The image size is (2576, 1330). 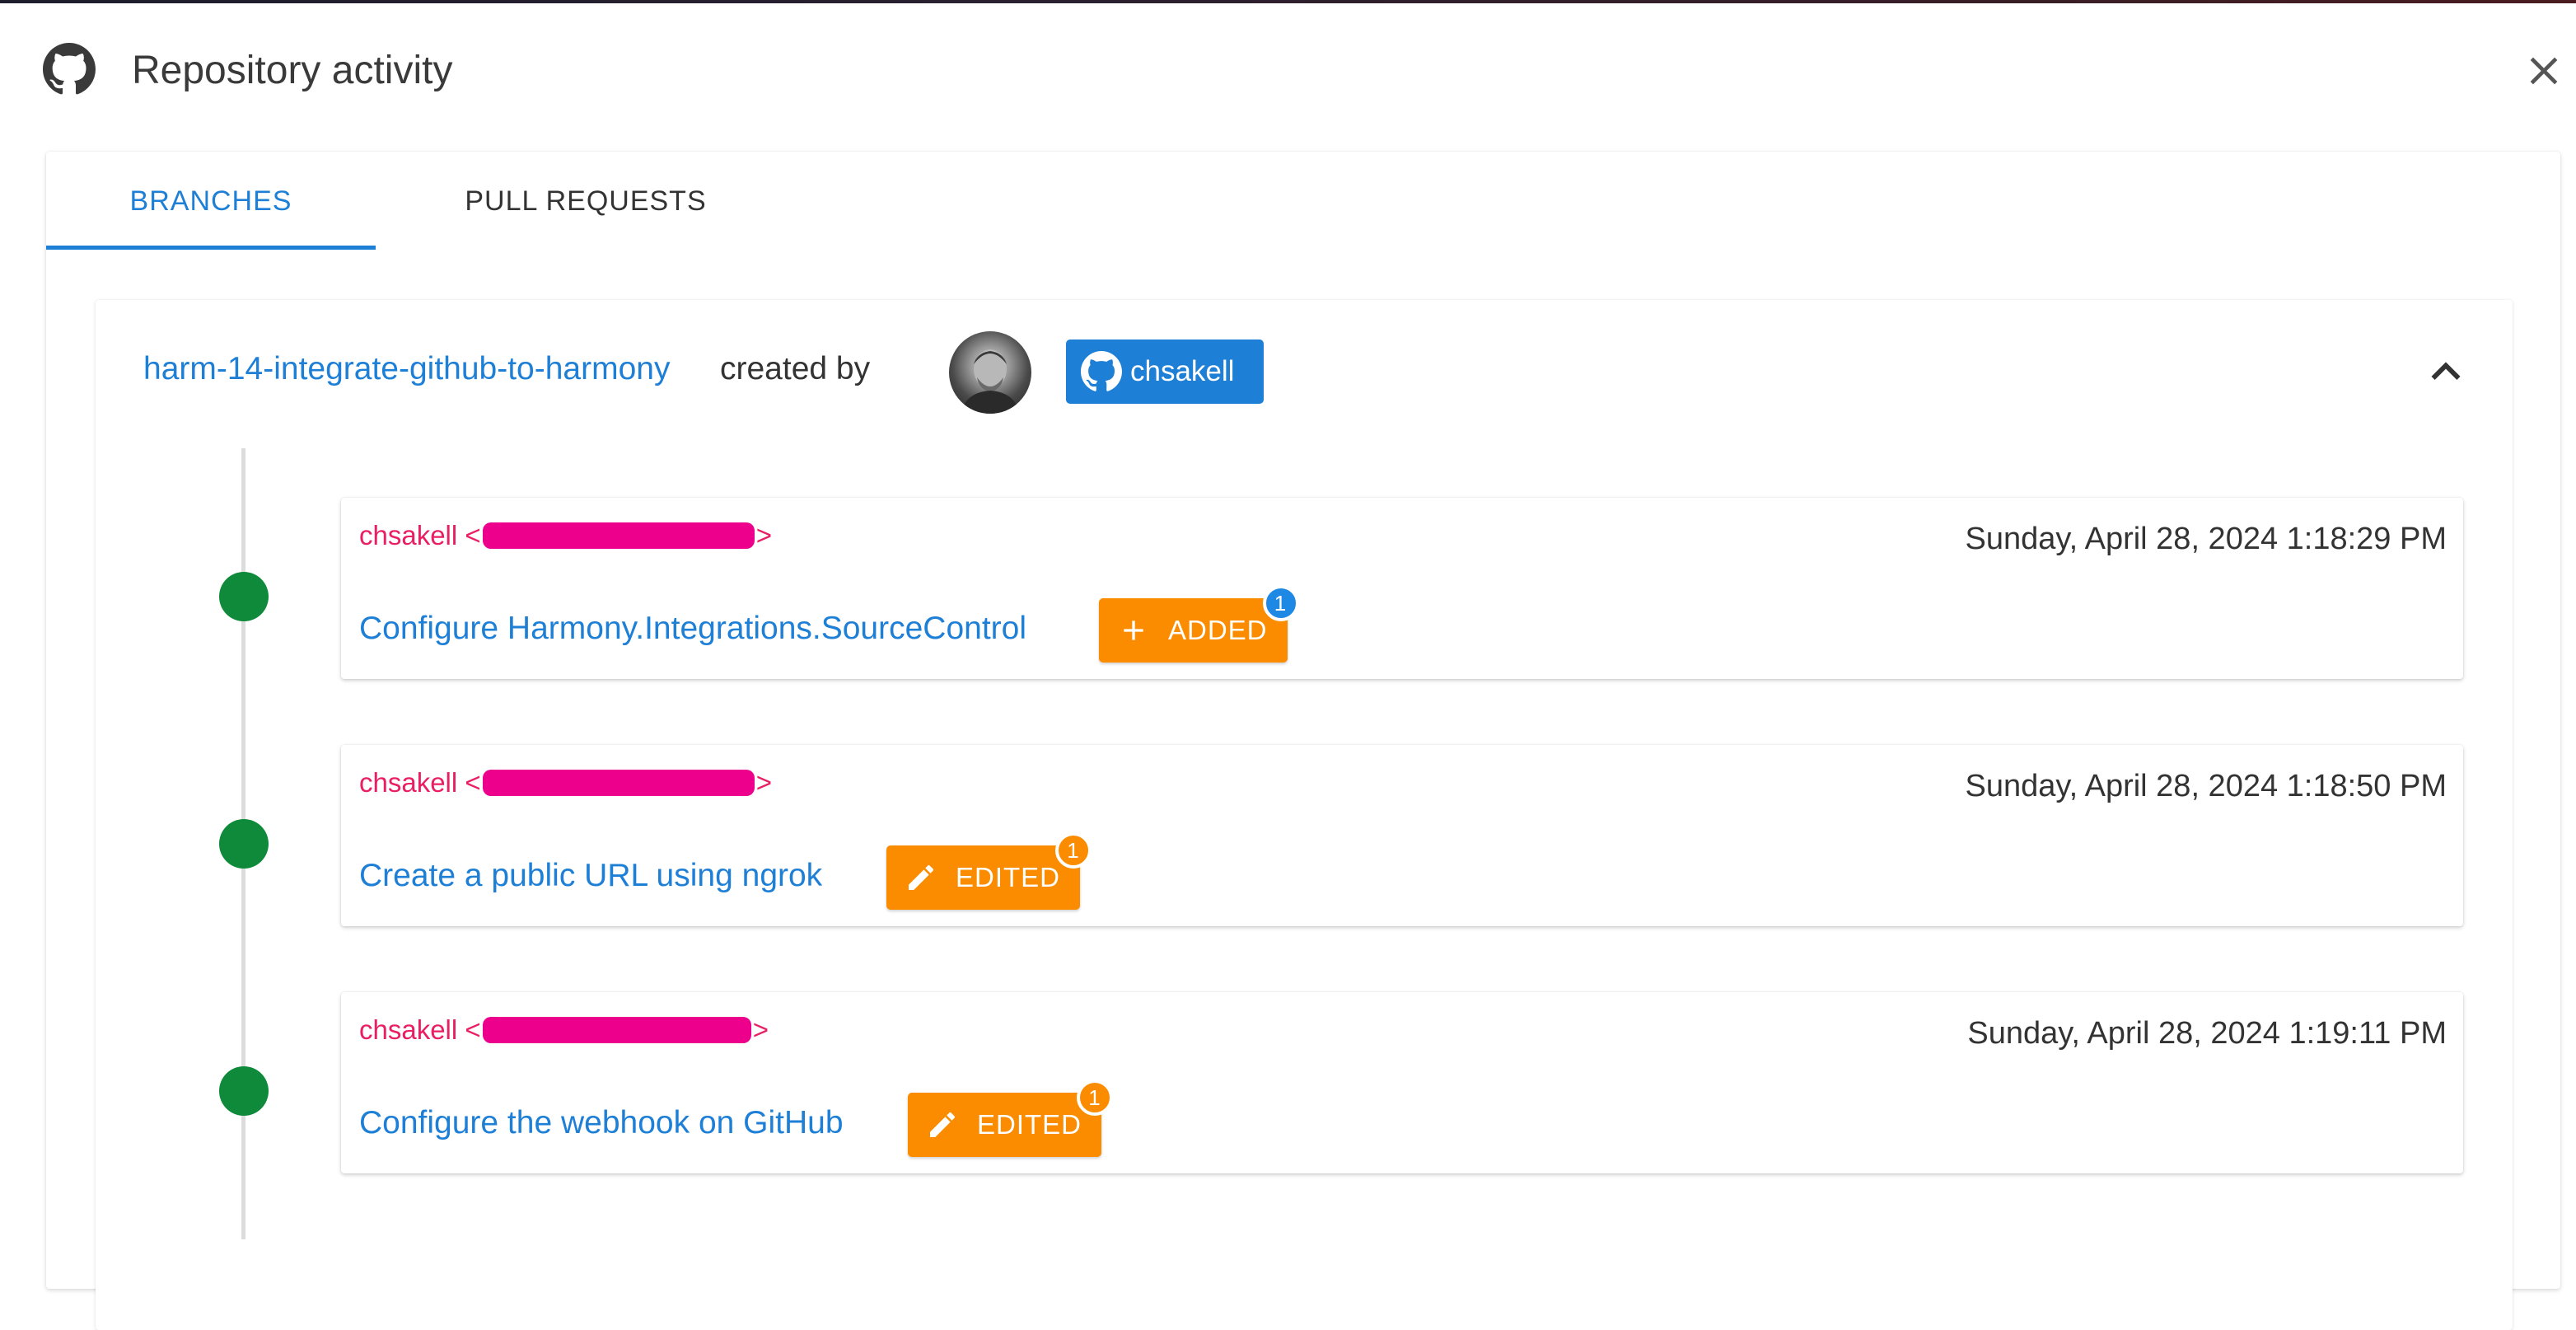 I want to click on user-chip: chsakell, so click(x=1165, y=372).